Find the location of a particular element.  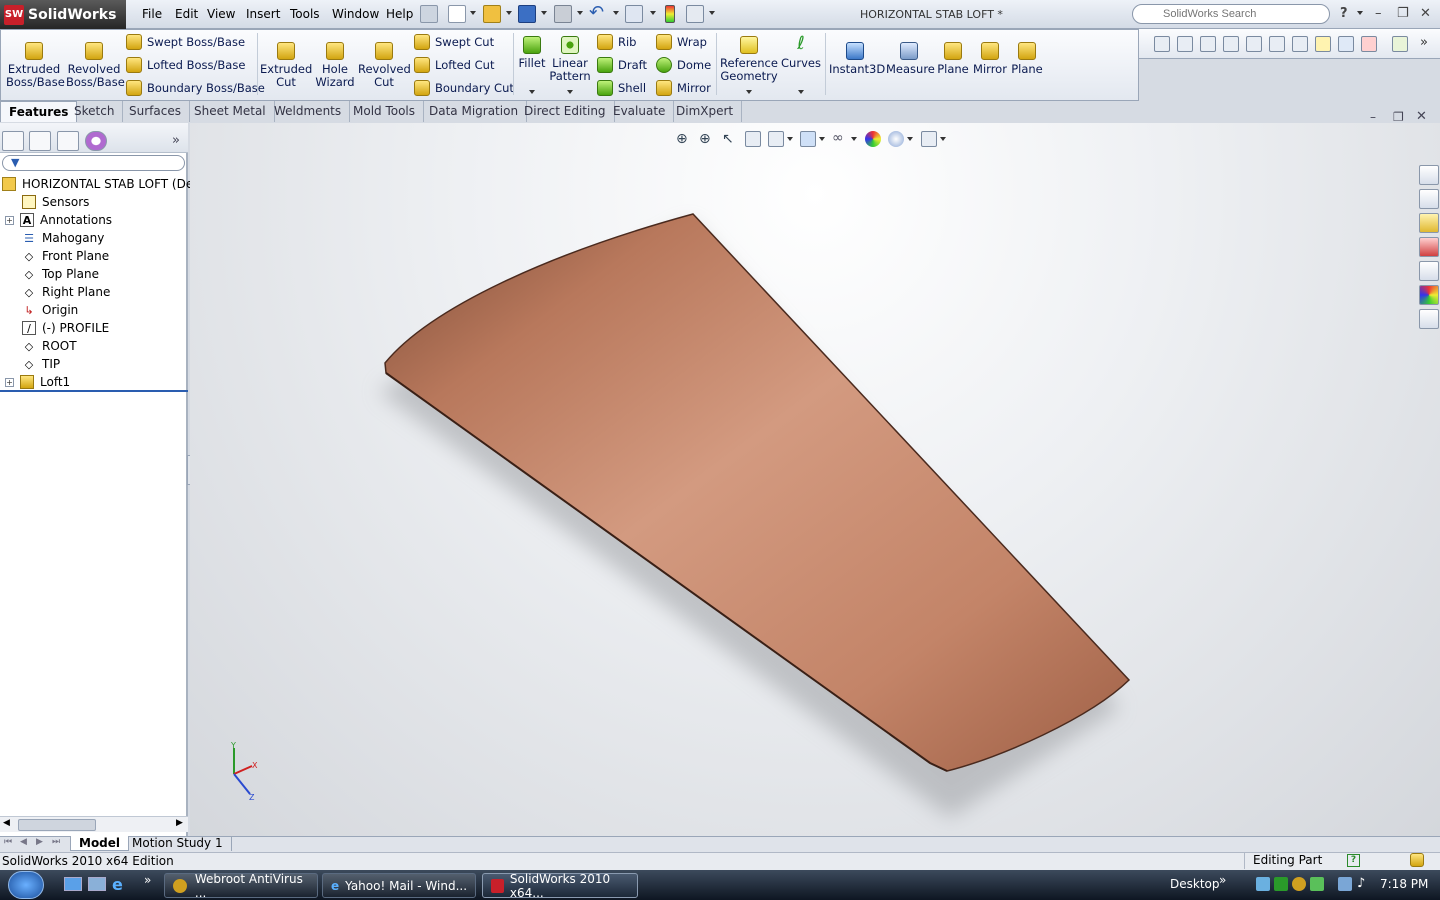

plane-button-2: Plane is located at coordinates (1027, 59).